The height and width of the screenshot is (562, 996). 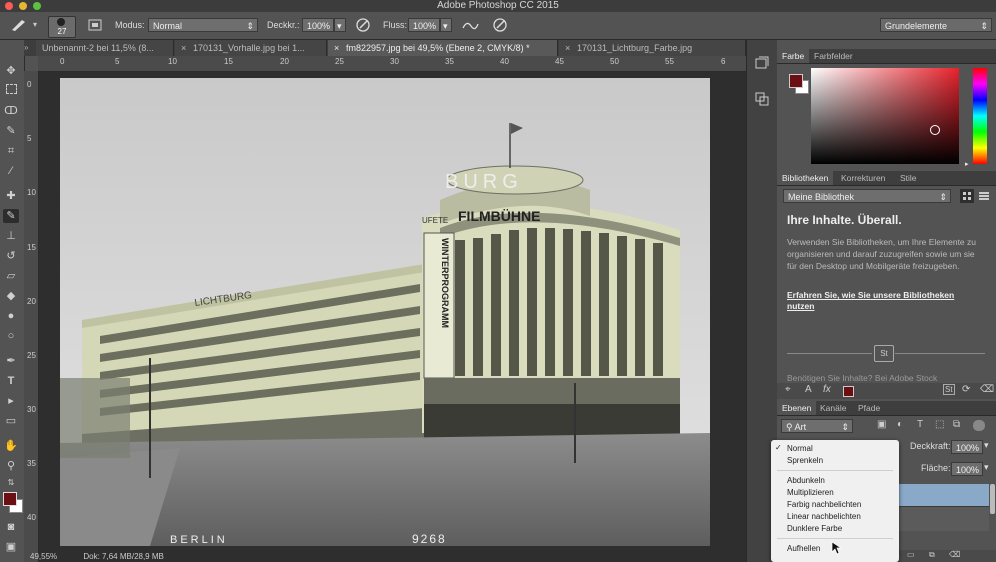 I want to click on dodge-tool-icon: ○, so click(x=11, y=336).